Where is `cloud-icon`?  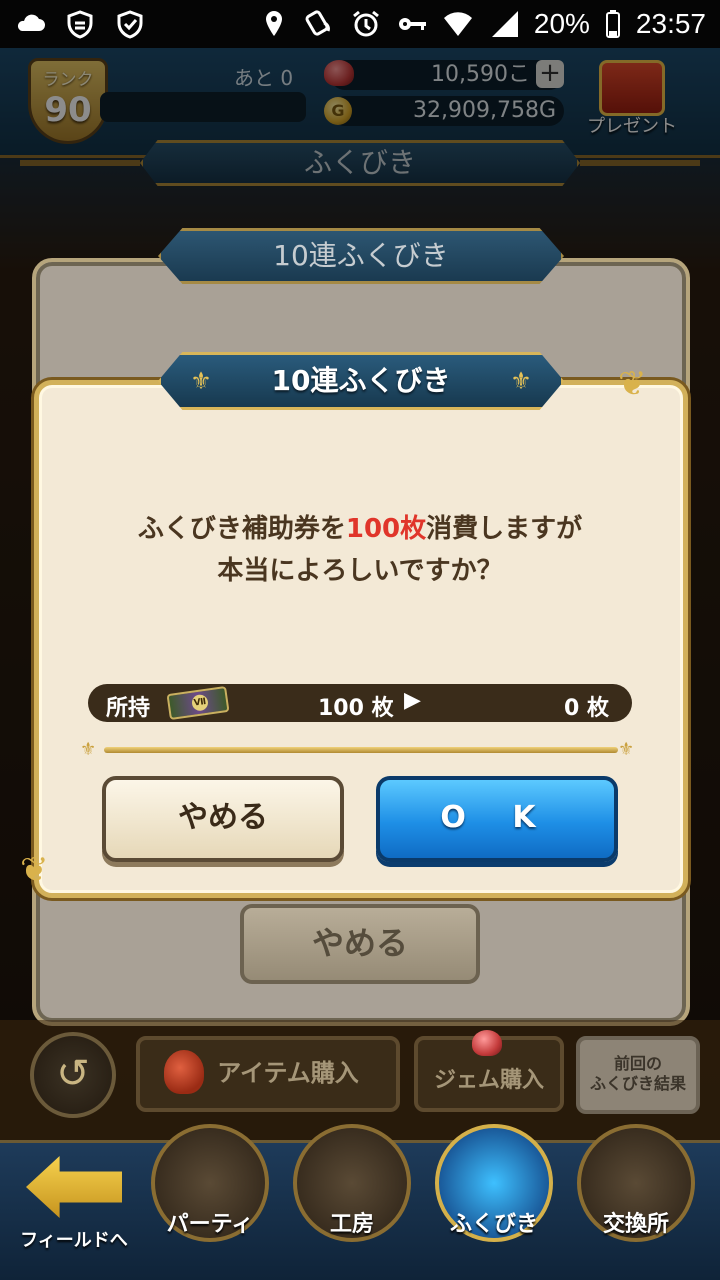 cloud-icon is located at coordinates (31, 22).